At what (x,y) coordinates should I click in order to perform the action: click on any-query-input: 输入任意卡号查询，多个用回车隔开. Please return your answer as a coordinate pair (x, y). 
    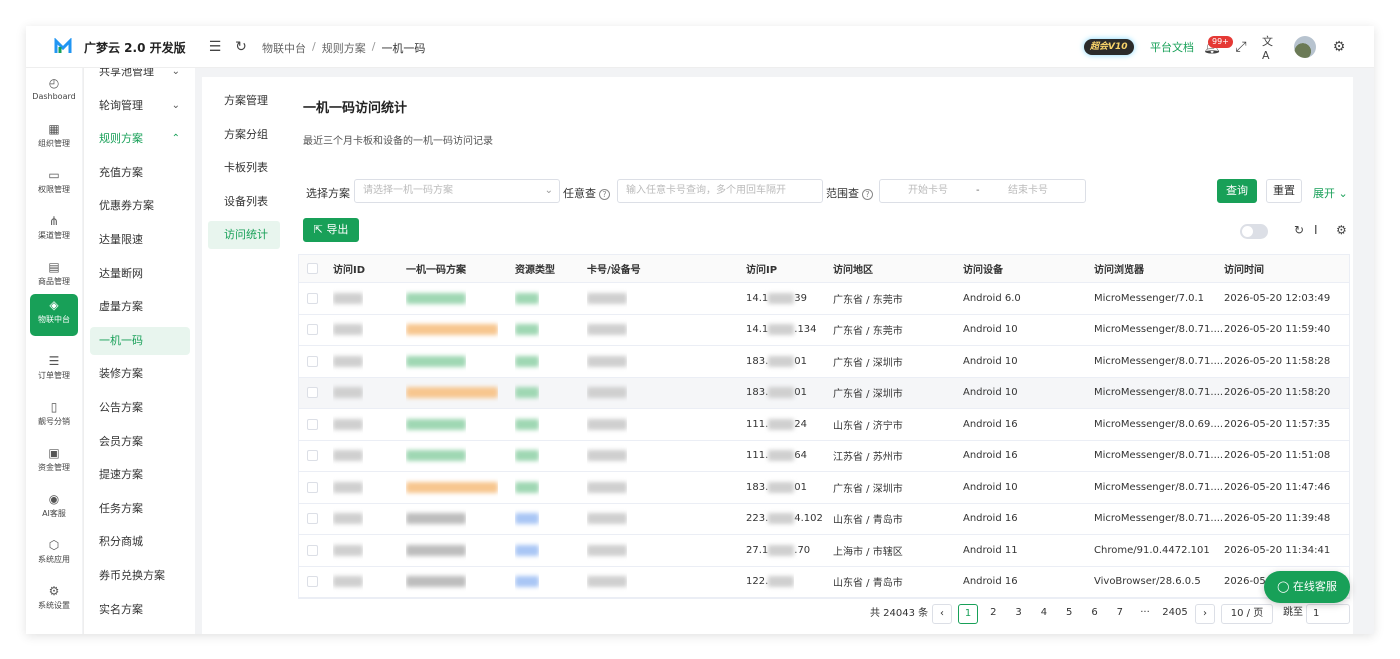
    Looking at the image, I should click on (720, 191).